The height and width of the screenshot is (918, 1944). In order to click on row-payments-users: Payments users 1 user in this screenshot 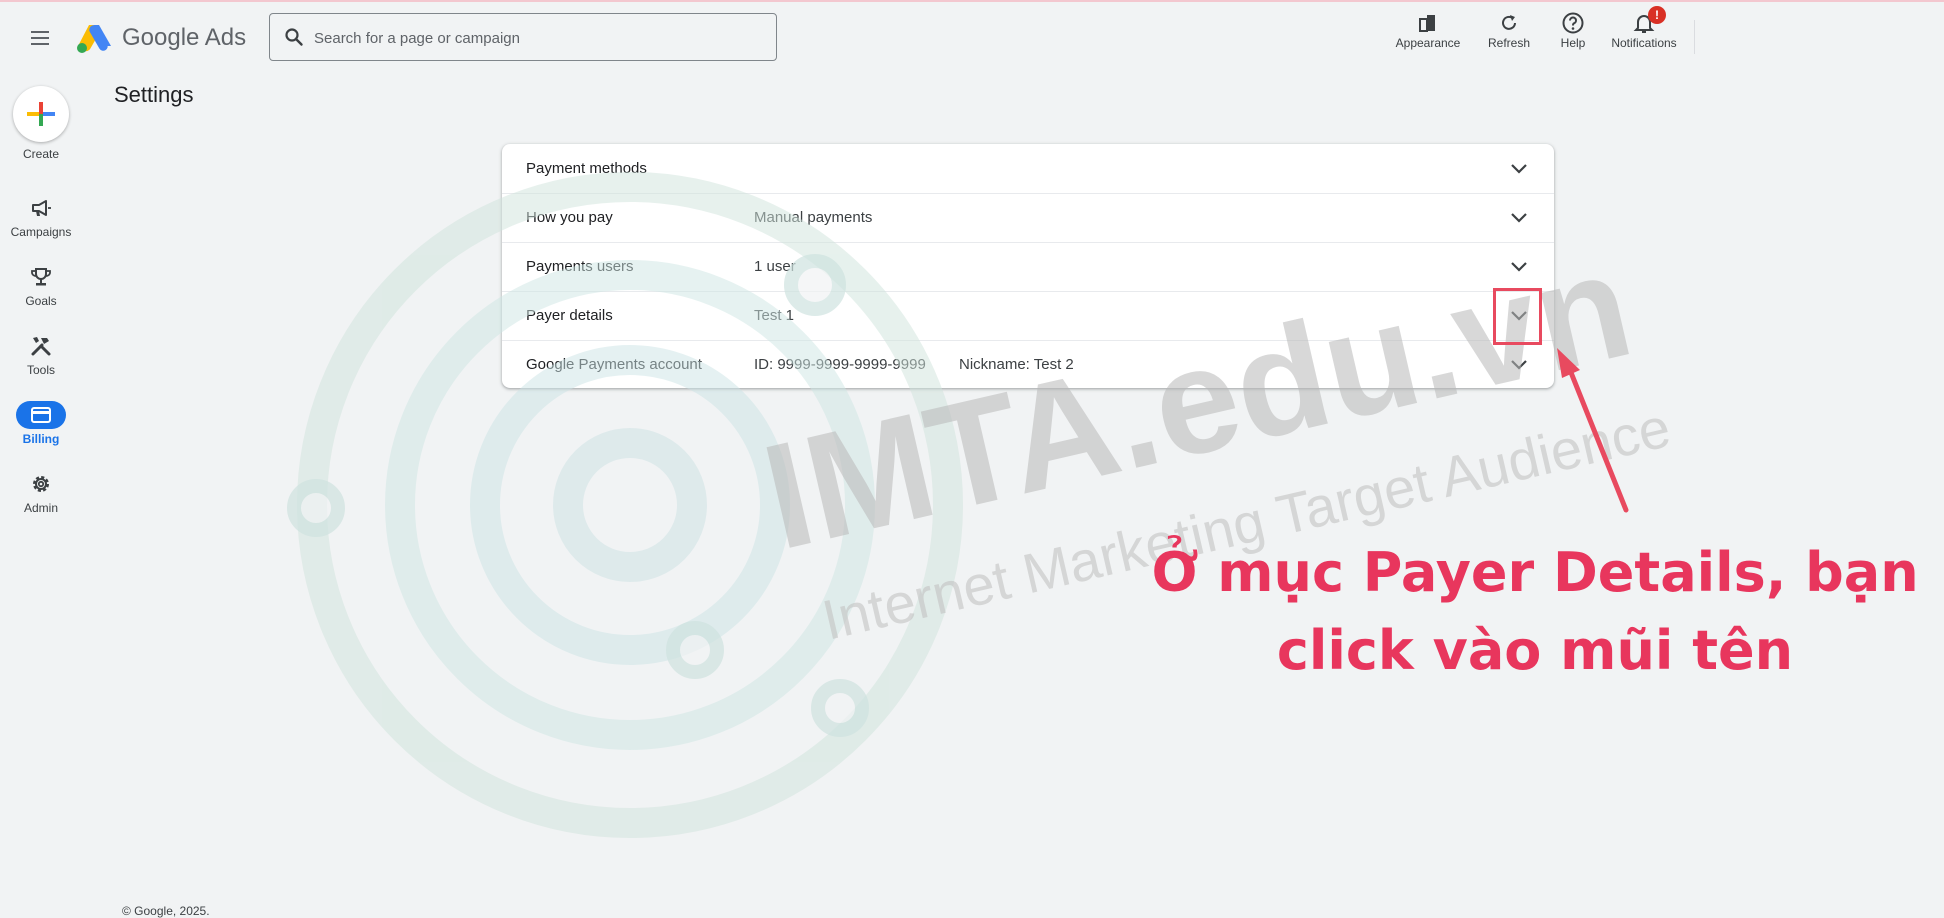, I will do `click(1028, 266)`.